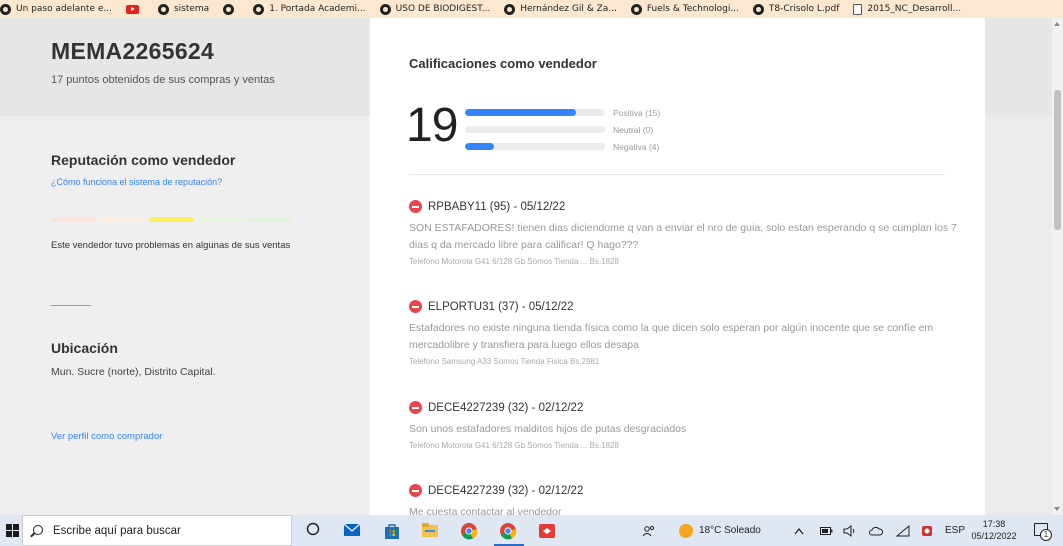  What do you see at coordinates (84, 348) in the screenshot?
I see `location-title: Ubicación` at bounding box center [84, 348].